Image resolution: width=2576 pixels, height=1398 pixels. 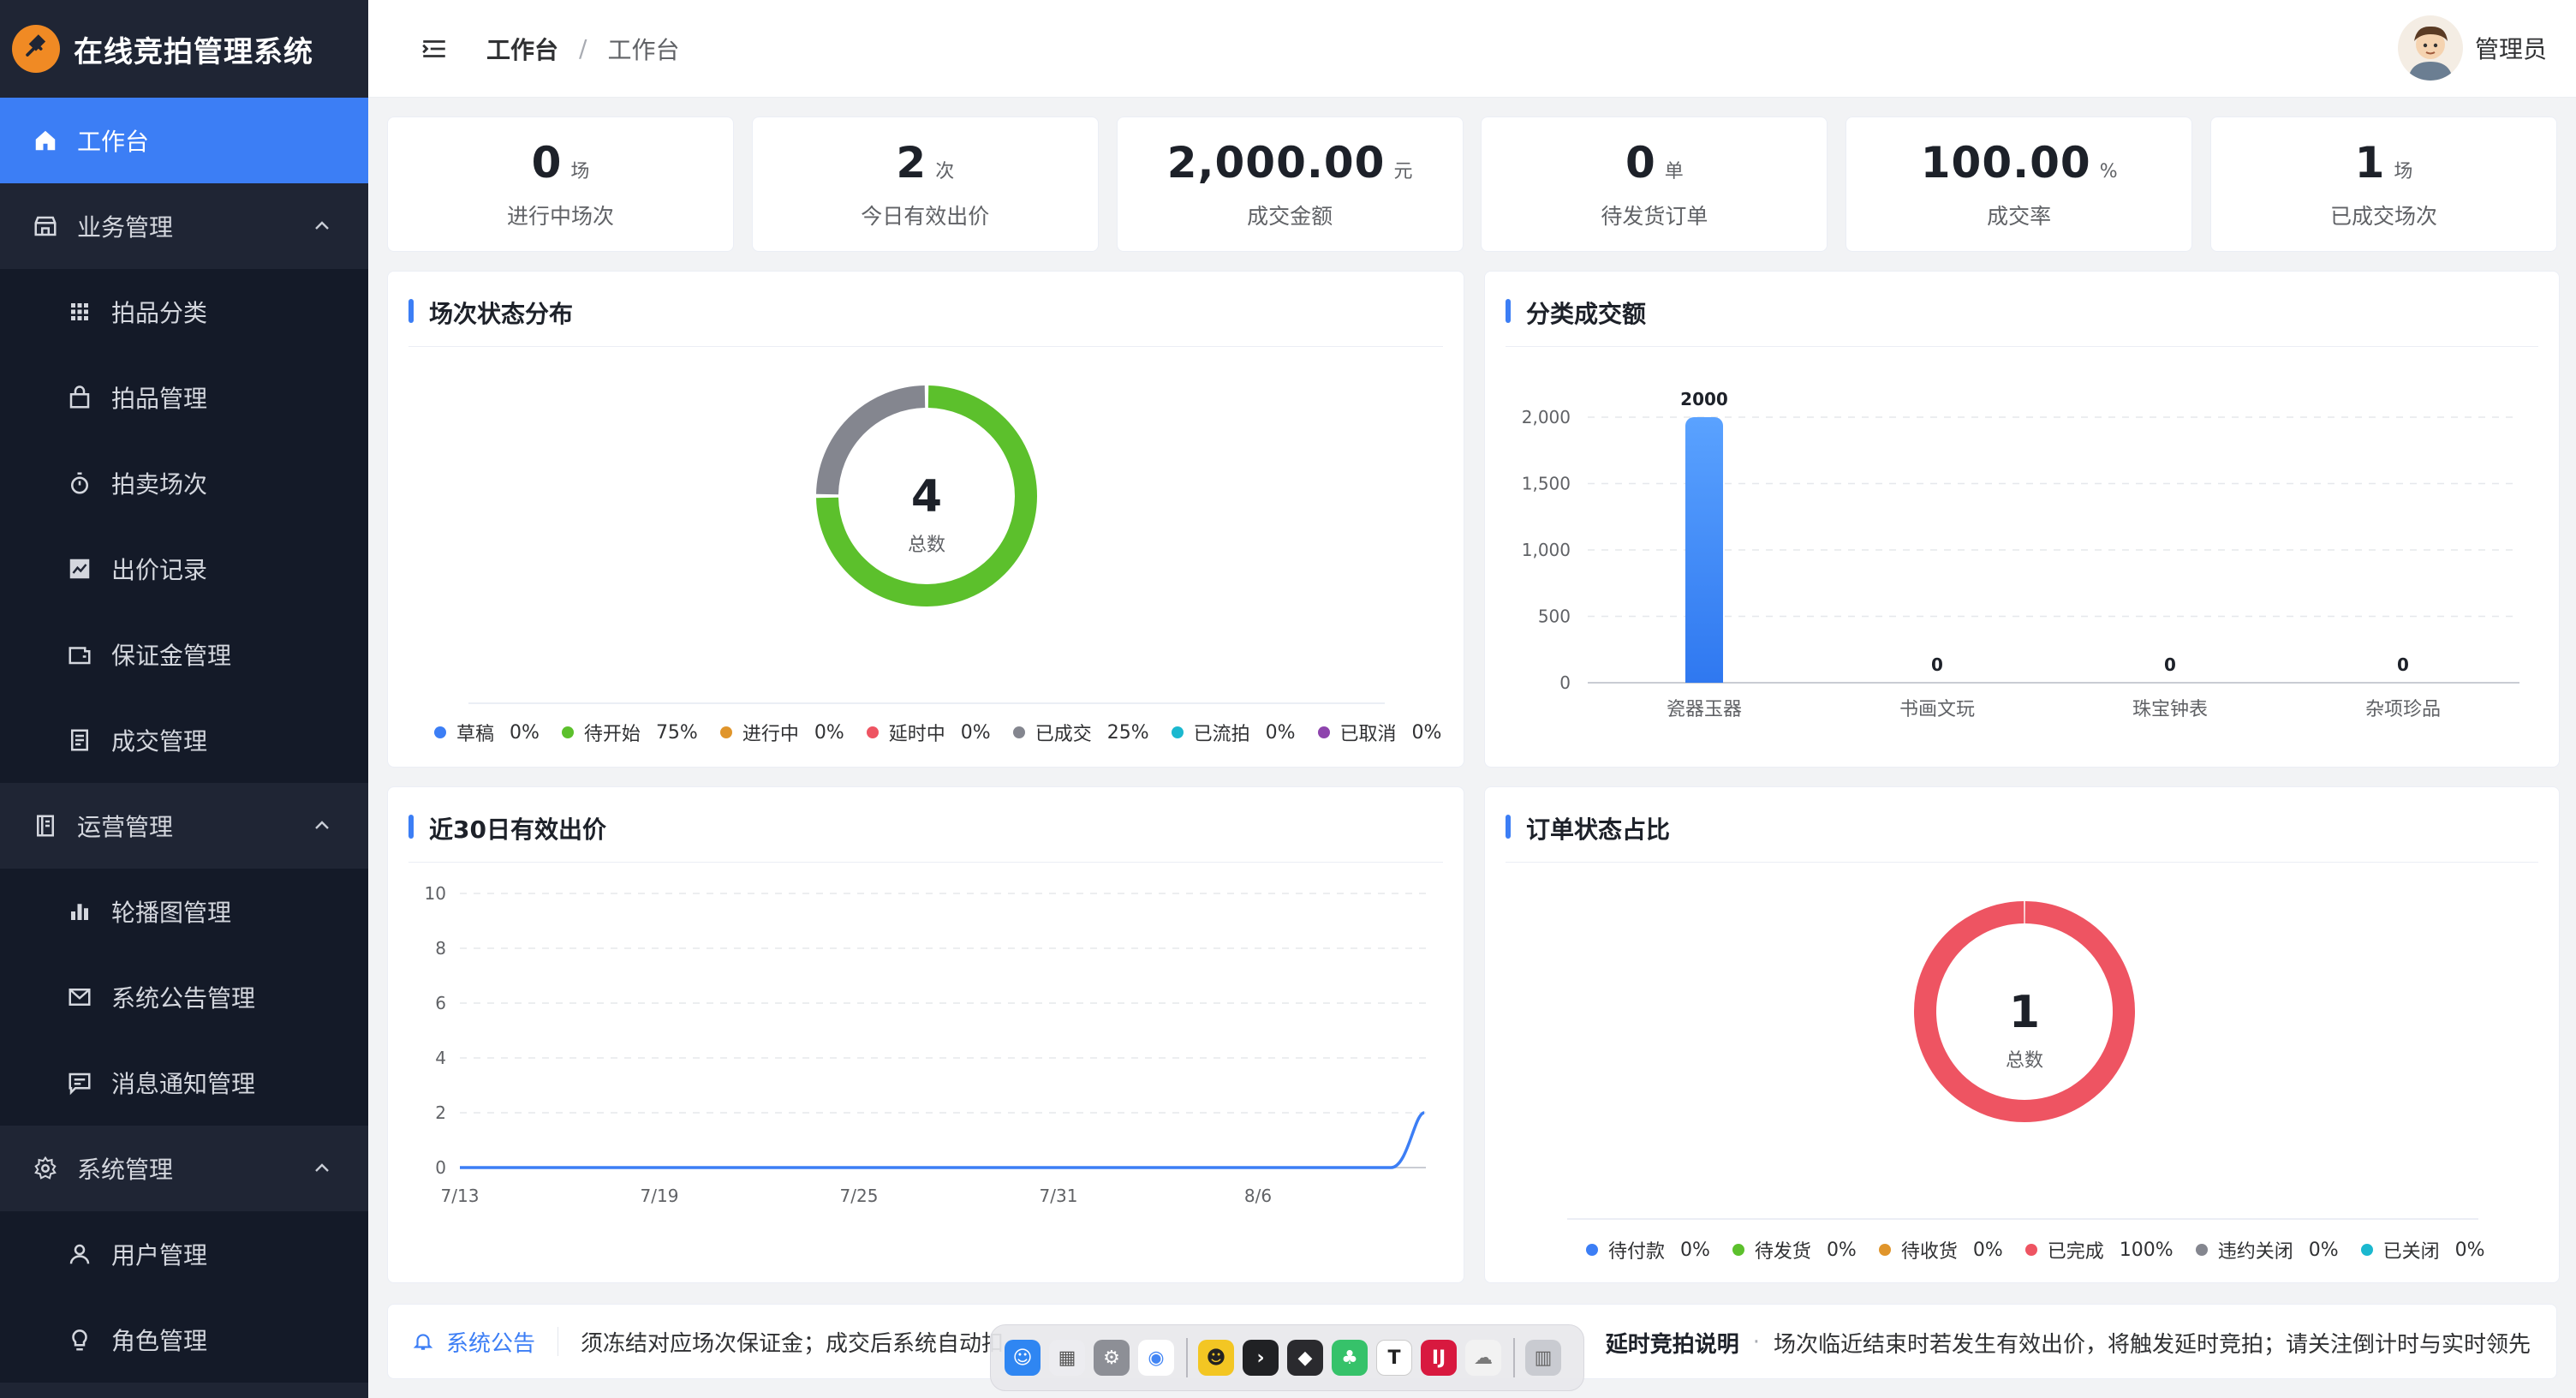 I want to click on session-status-legend: 草稿 0% 待开始 75% 进行中 0% 延时中 0% 已成交 25% 已流拍 0% 已取消 0%, so click(x=938, y=732).